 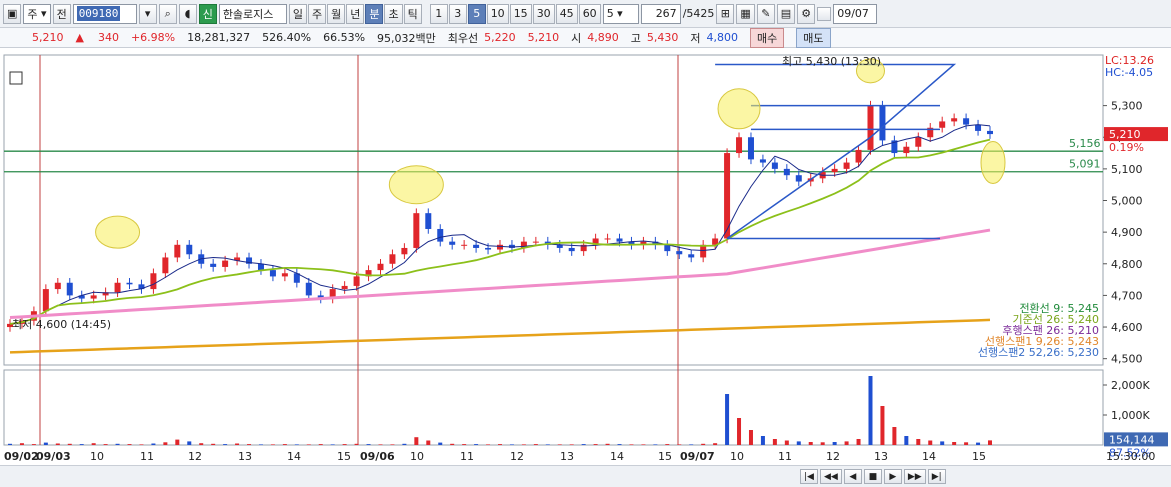 What do you see at coordinates (500, 37) in the screenshot?
I see `best-ask: 5,220` at bounding box center [500, 37].